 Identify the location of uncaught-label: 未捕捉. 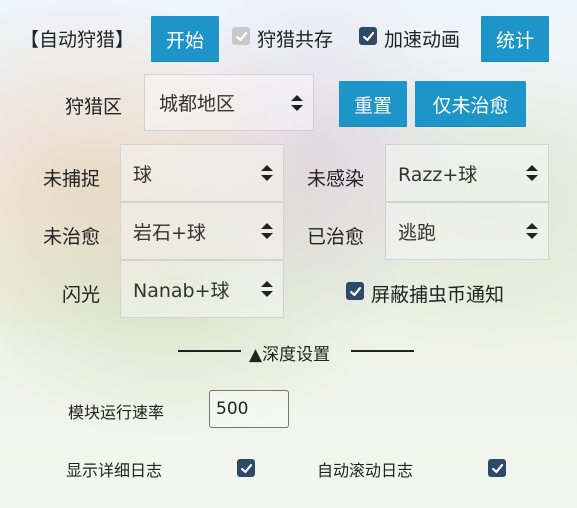
(72, 179).